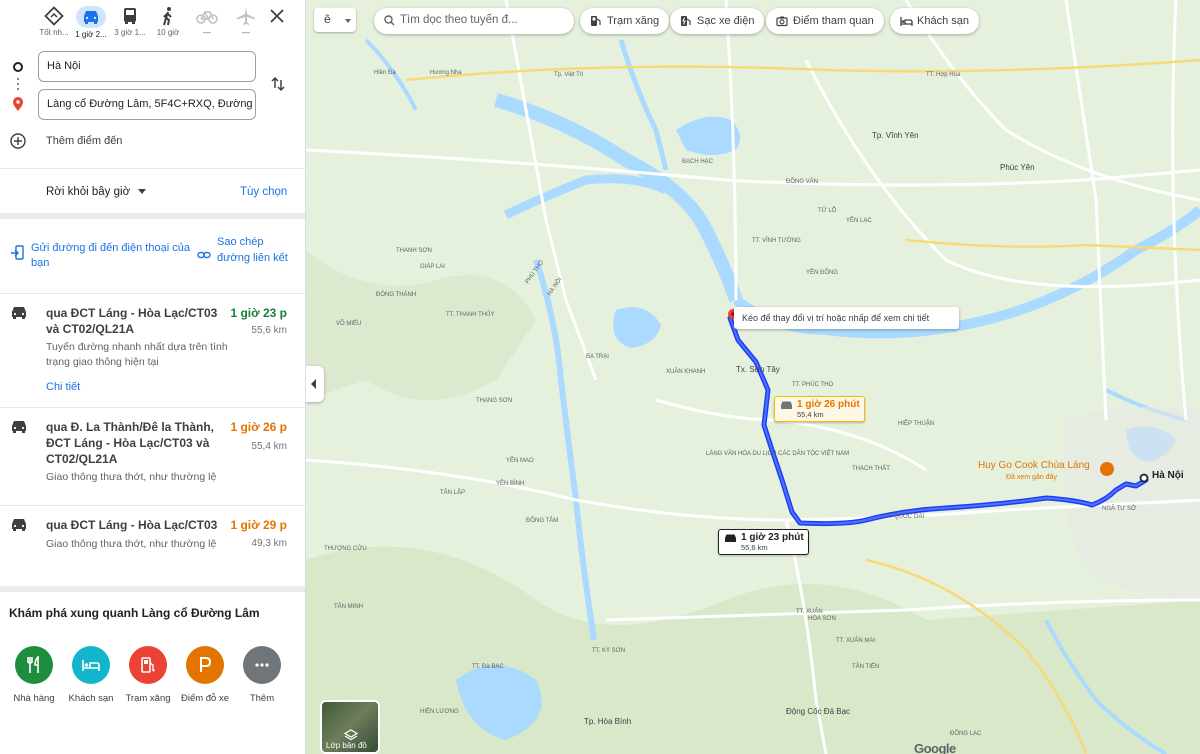  I want to click on origin-icon, so click(18, 67).